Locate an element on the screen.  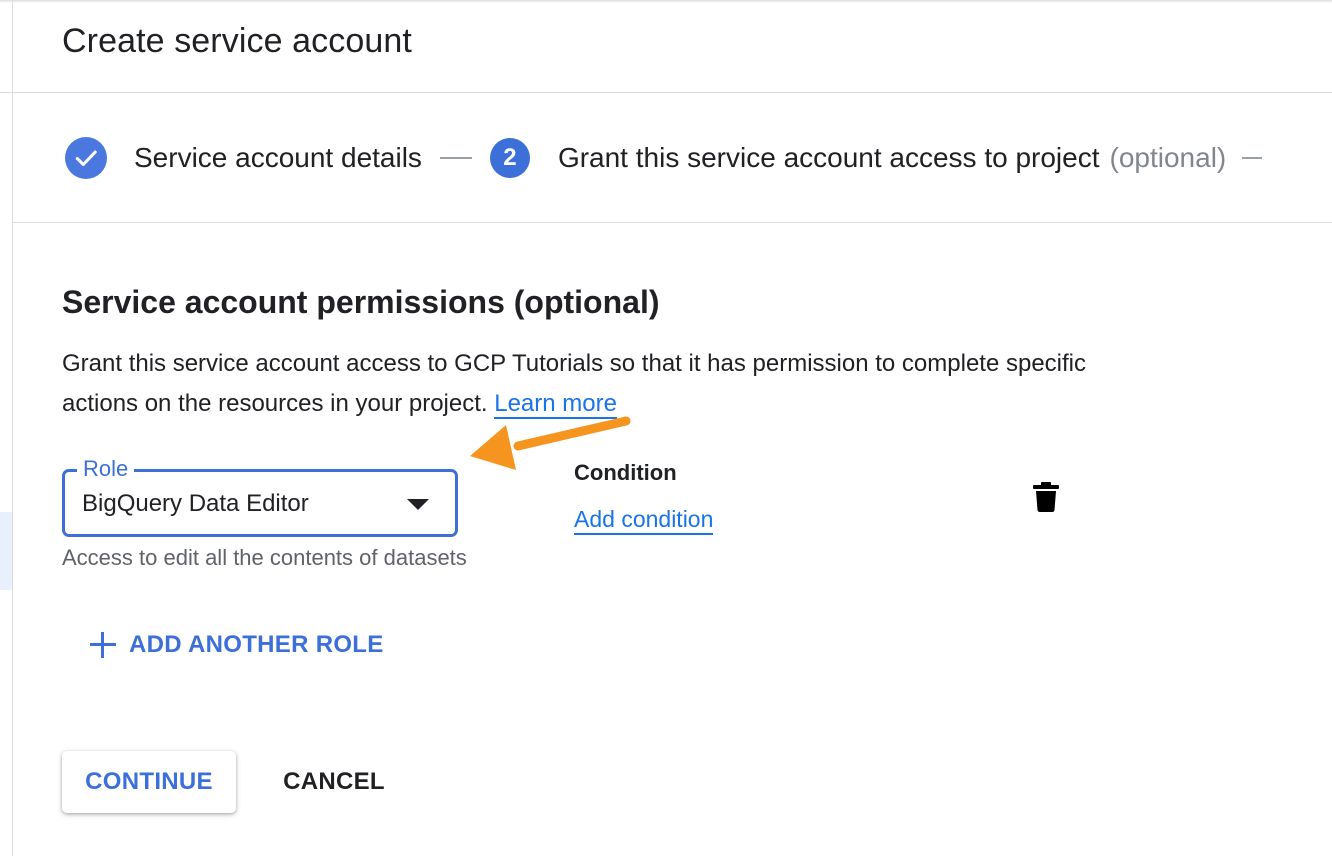
header-divider is located at coordinates (672, 92).